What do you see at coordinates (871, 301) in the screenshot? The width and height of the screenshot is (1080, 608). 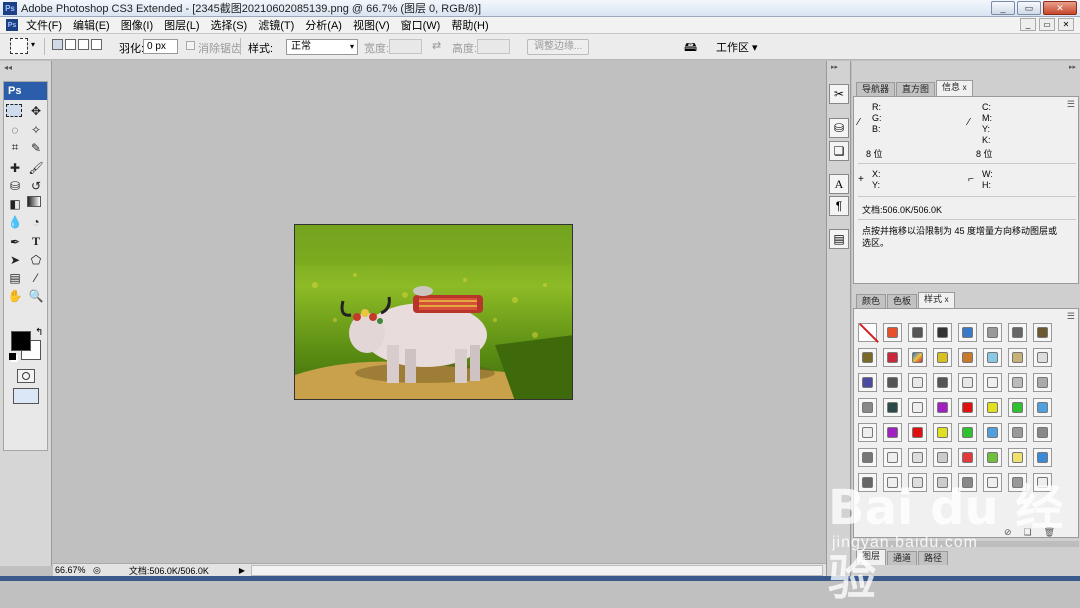 I see `tab-color: 颜色` at bounding box center [871, 301].